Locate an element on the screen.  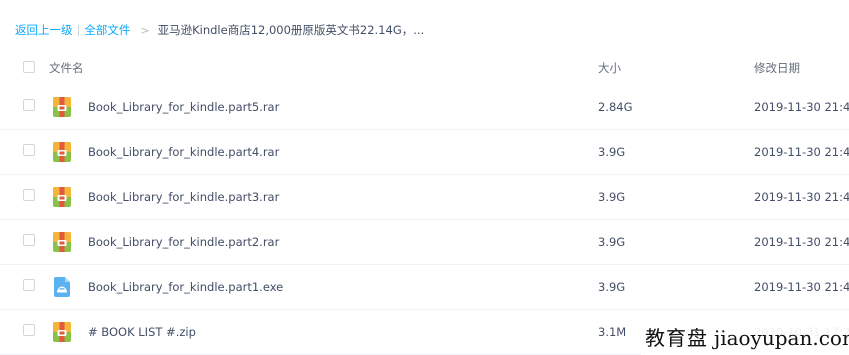
watermark-domain: jiaoyupan.com is located at coordinates (781, 338).